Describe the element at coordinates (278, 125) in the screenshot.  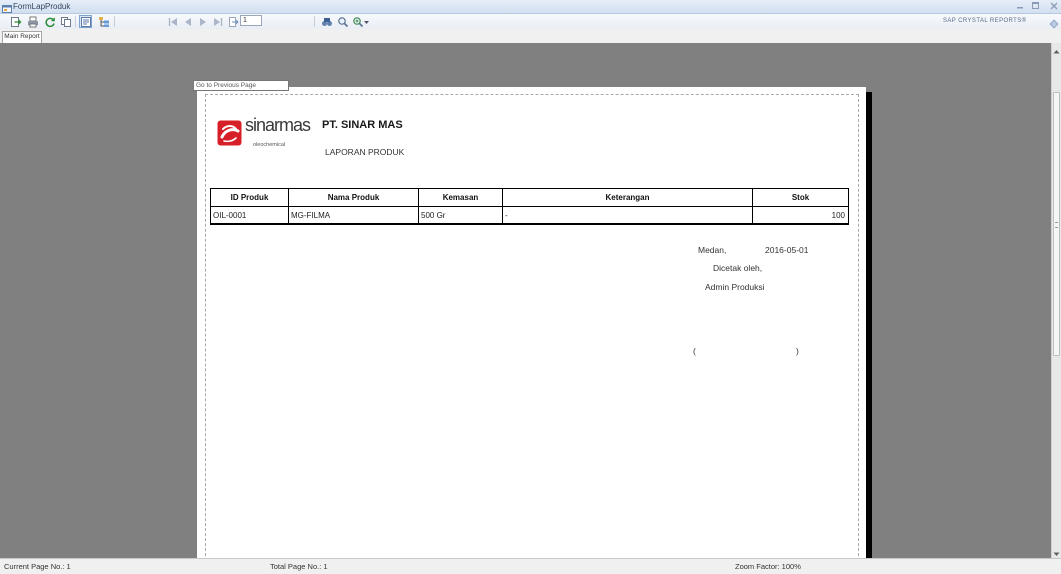
I see `logo-wordmark: sinarmas` at that location.